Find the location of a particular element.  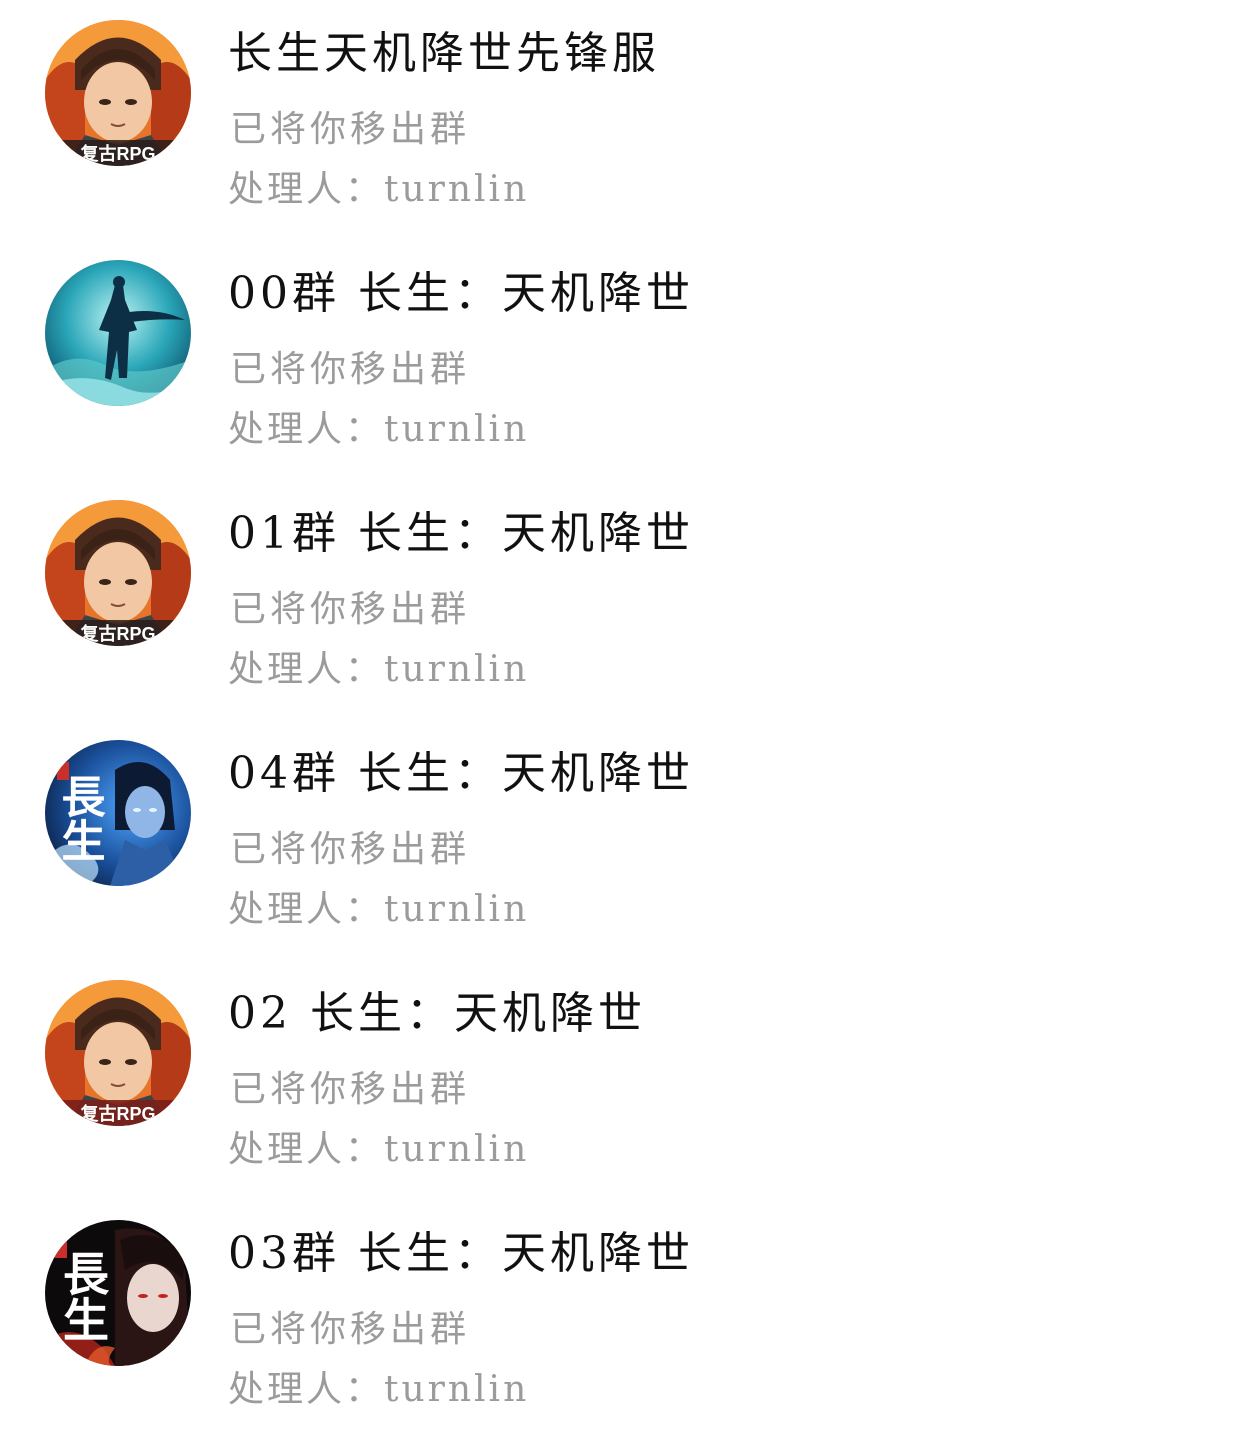

changsheng-blue-avatar-icon: 長生 is located at coordinates (118, 813).